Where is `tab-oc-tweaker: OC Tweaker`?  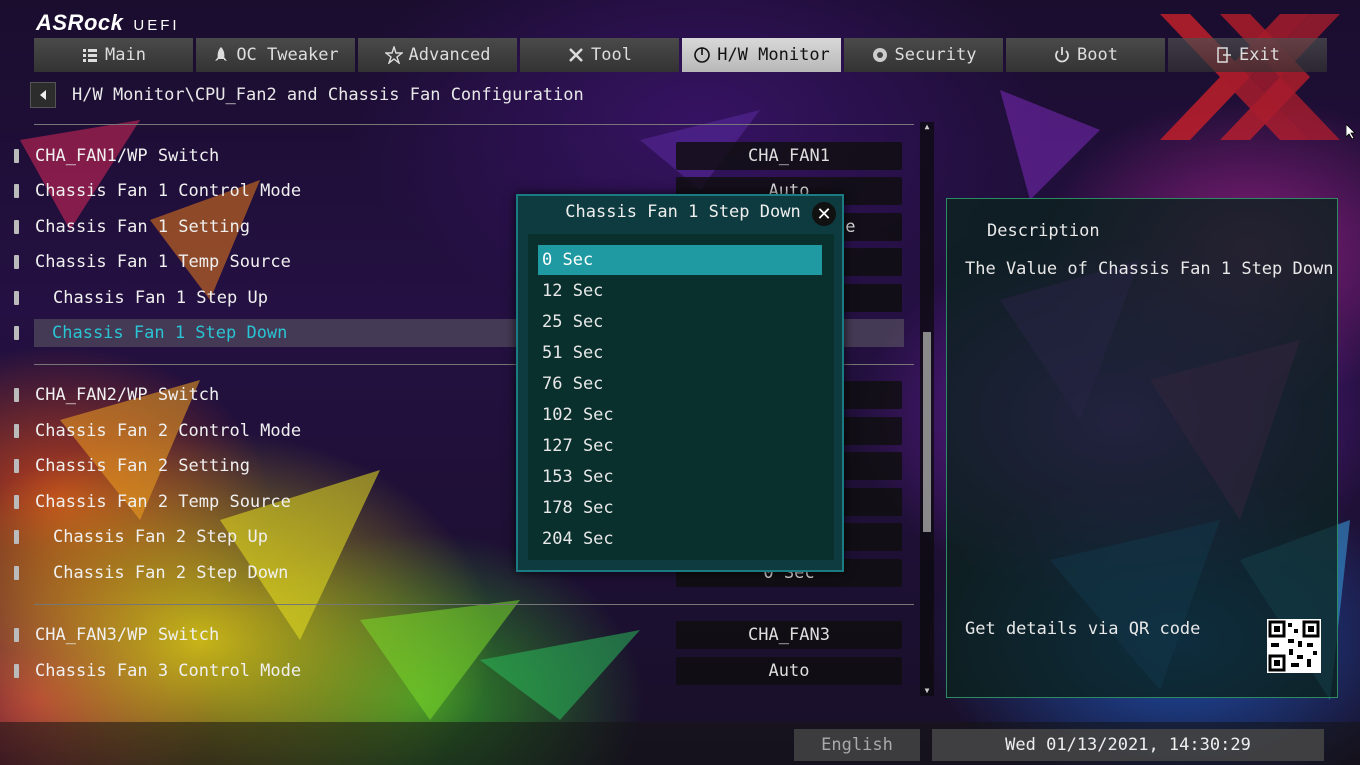 tab-oc-tweaker: OC Tweaker is located at coordinates (275, 55).